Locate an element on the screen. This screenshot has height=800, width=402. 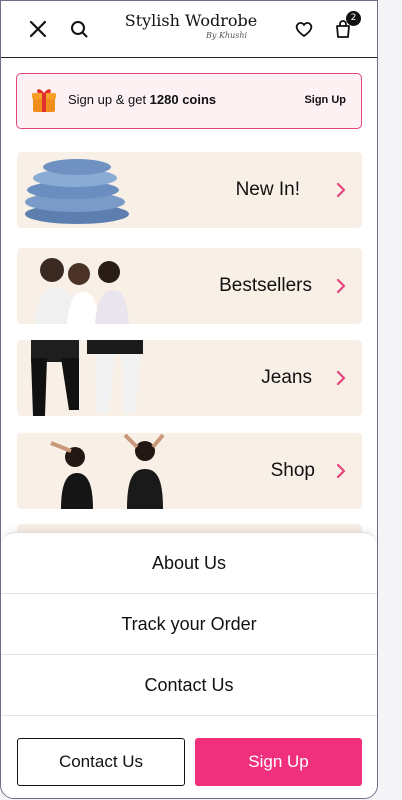
promo-text: Sign up & get 1280 coins is located at coordinates (142, 99).